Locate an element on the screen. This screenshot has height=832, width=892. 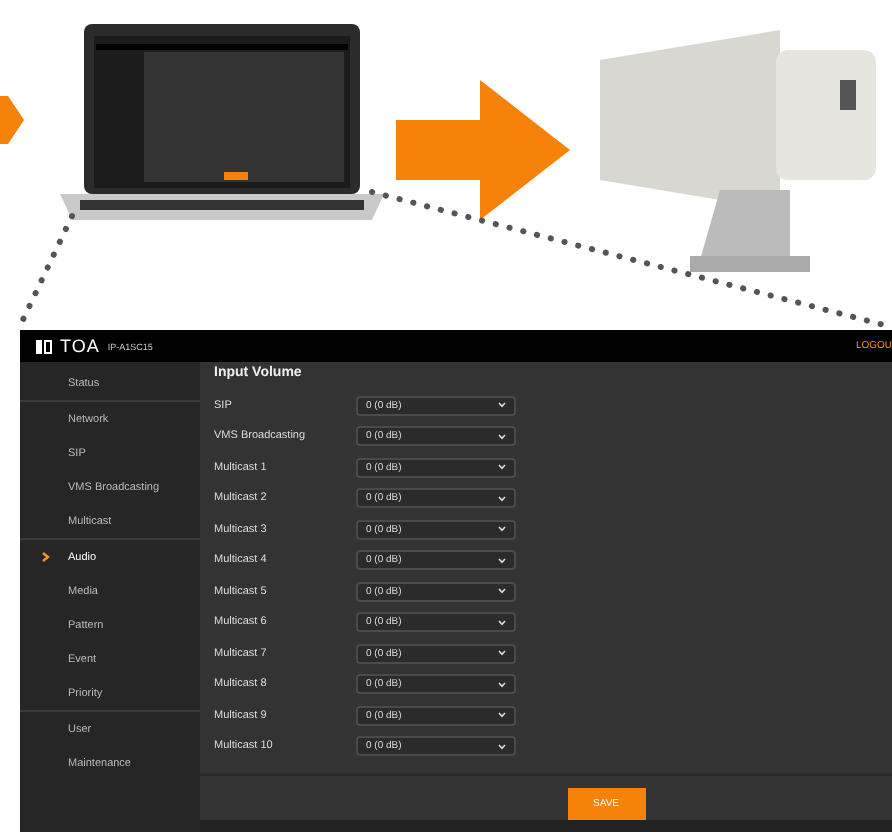
chevron-icon is located at coordinates (46, 557).